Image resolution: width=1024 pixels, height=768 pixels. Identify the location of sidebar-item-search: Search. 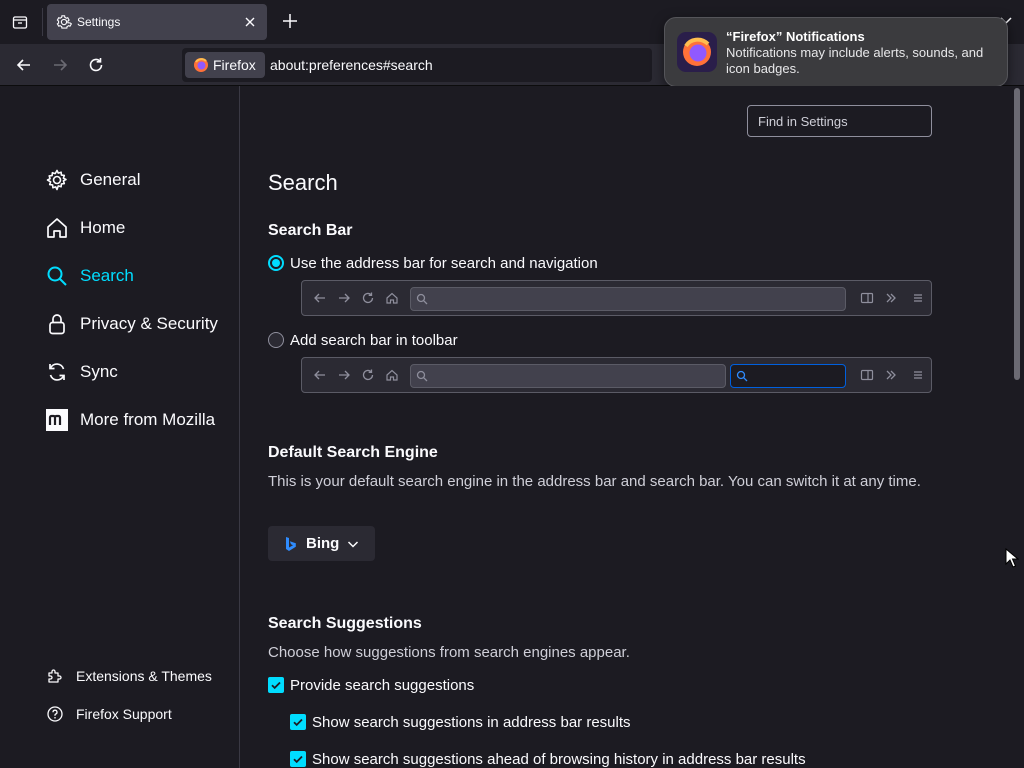
(89, 276).